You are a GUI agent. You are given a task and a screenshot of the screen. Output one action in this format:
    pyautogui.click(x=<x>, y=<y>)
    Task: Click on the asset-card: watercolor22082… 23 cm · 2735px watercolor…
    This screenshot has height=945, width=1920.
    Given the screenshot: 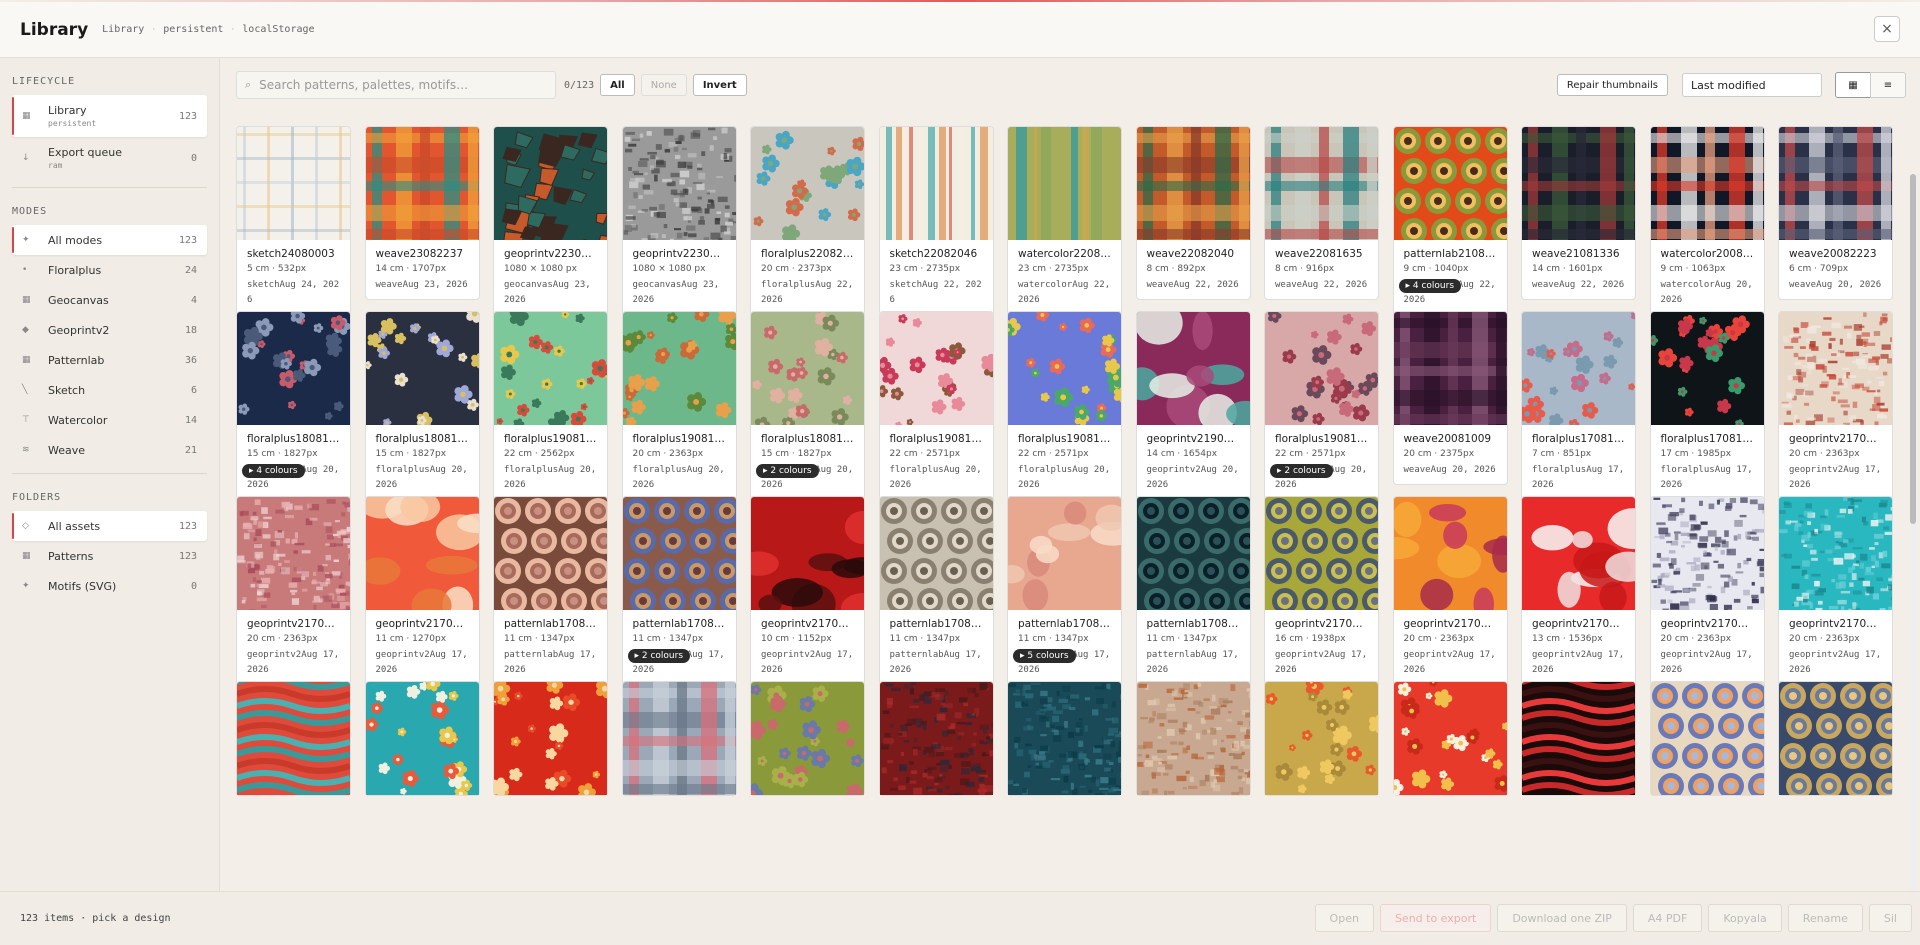 What is the action you would take?
    pyautogui.click(x=1064, y=220)
    